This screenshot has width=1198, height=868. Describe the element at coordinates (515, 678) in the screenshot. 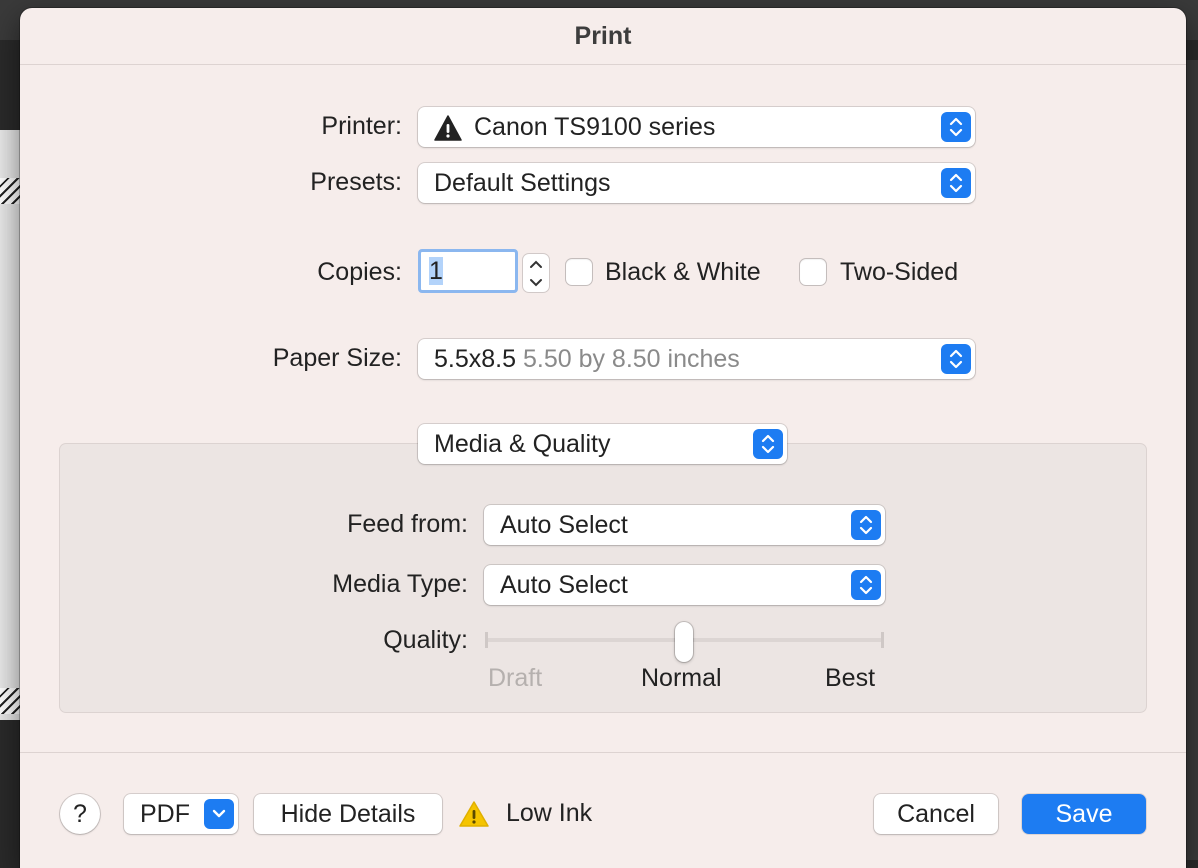

I see `quality-draft-label: Draft` at that location.